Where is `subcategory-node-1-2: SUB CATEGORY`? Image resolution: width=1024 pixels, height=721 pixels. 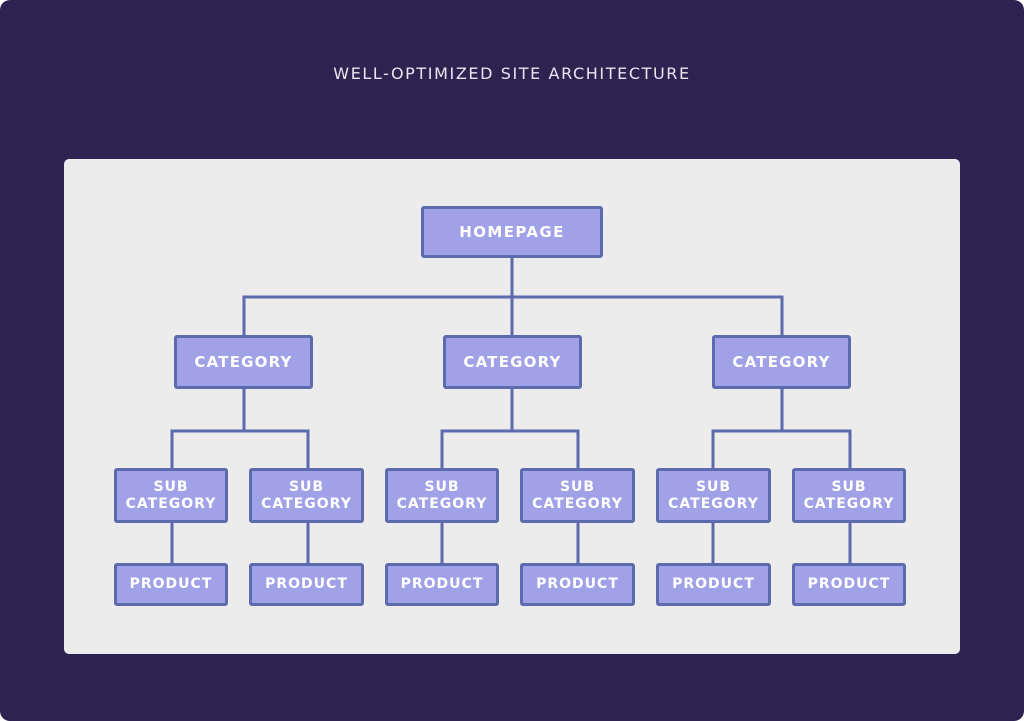 subcategory-node-1-2: SUB CATEGORY is located at coordinates (306, 495).